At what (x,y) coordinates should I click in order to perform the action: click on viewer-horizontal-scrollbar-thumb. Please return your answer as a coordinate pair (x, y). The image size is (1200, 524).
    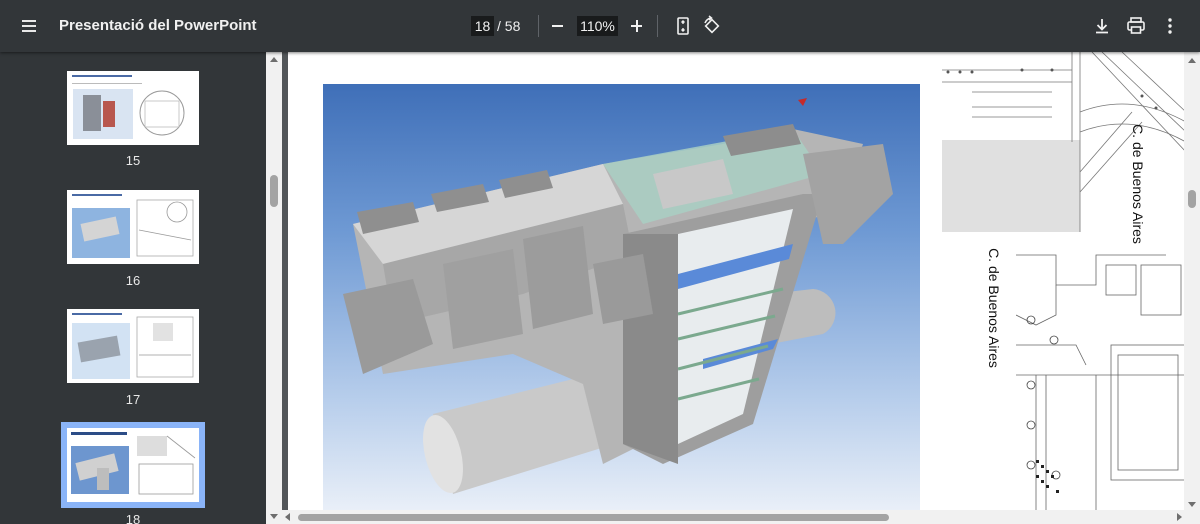
    Looking at the image, I should click on (593, 517).